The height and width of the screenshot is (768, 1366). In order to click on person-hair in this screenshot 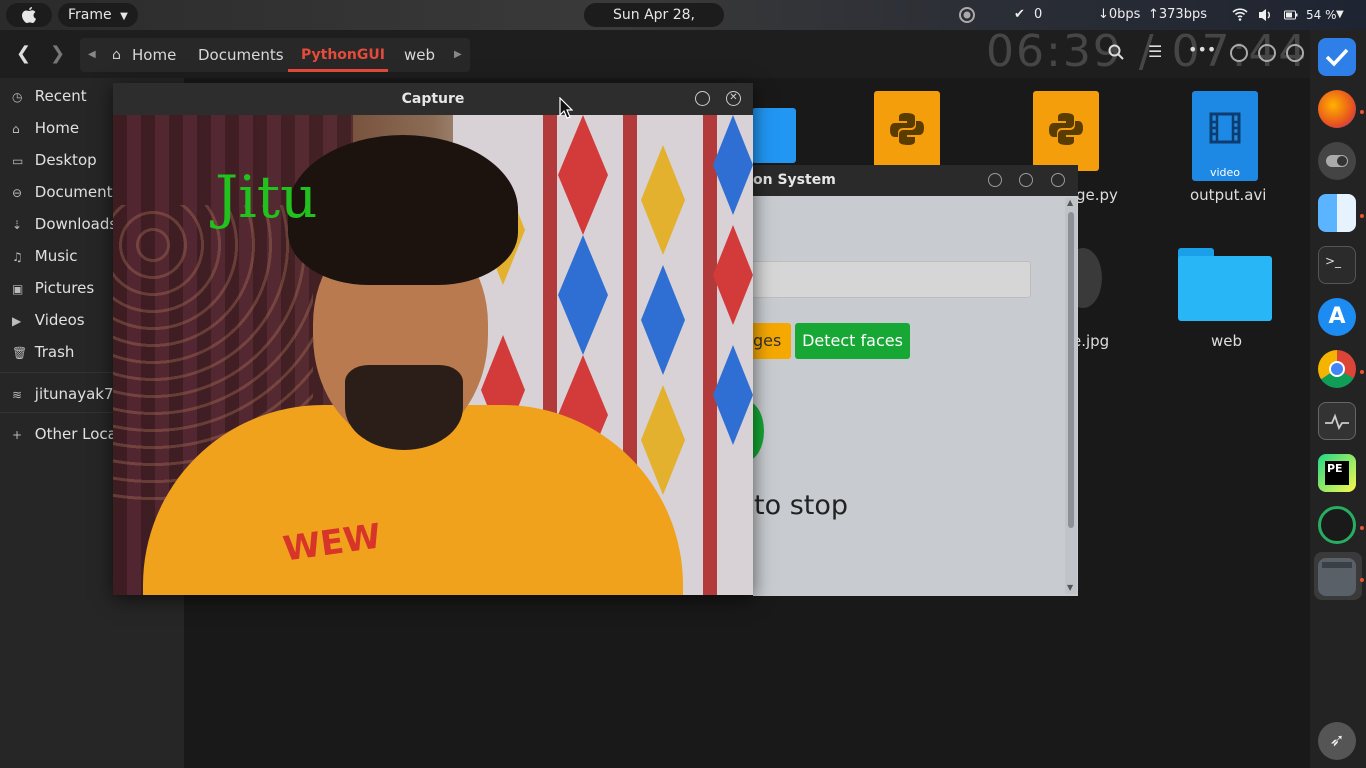, I will do `click(403, 210)`.